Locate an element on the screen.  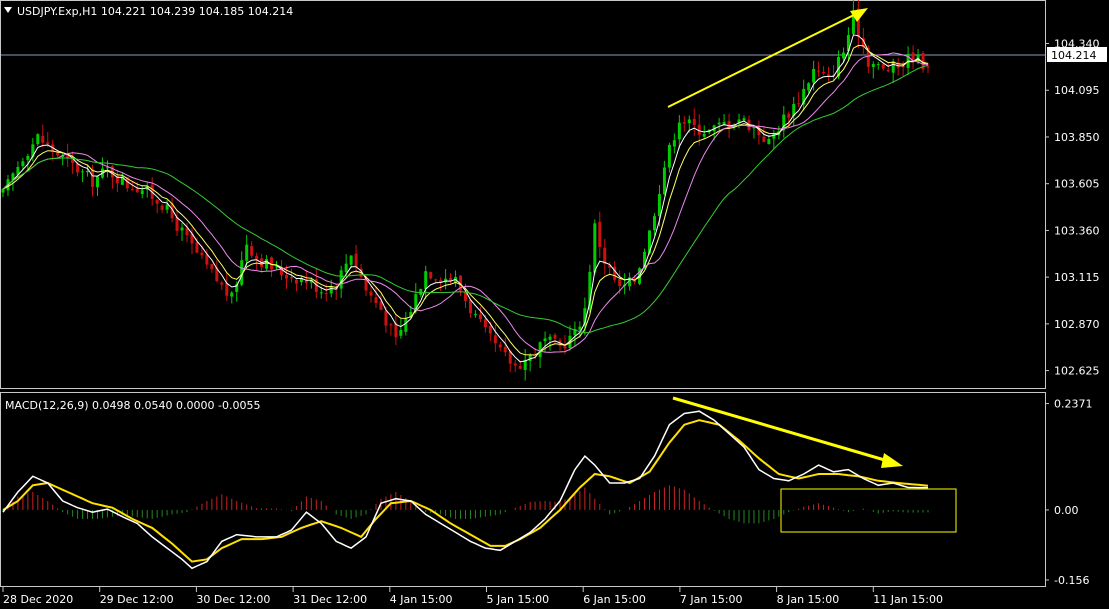
time-tick-label: 30 Dec 12:00 is located at coordinates (233, 599).